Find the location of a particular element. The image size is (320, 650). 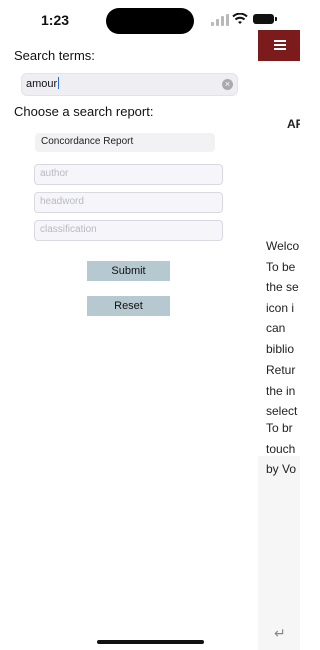

search-input-text: amour is located at coordinates (43, 83).